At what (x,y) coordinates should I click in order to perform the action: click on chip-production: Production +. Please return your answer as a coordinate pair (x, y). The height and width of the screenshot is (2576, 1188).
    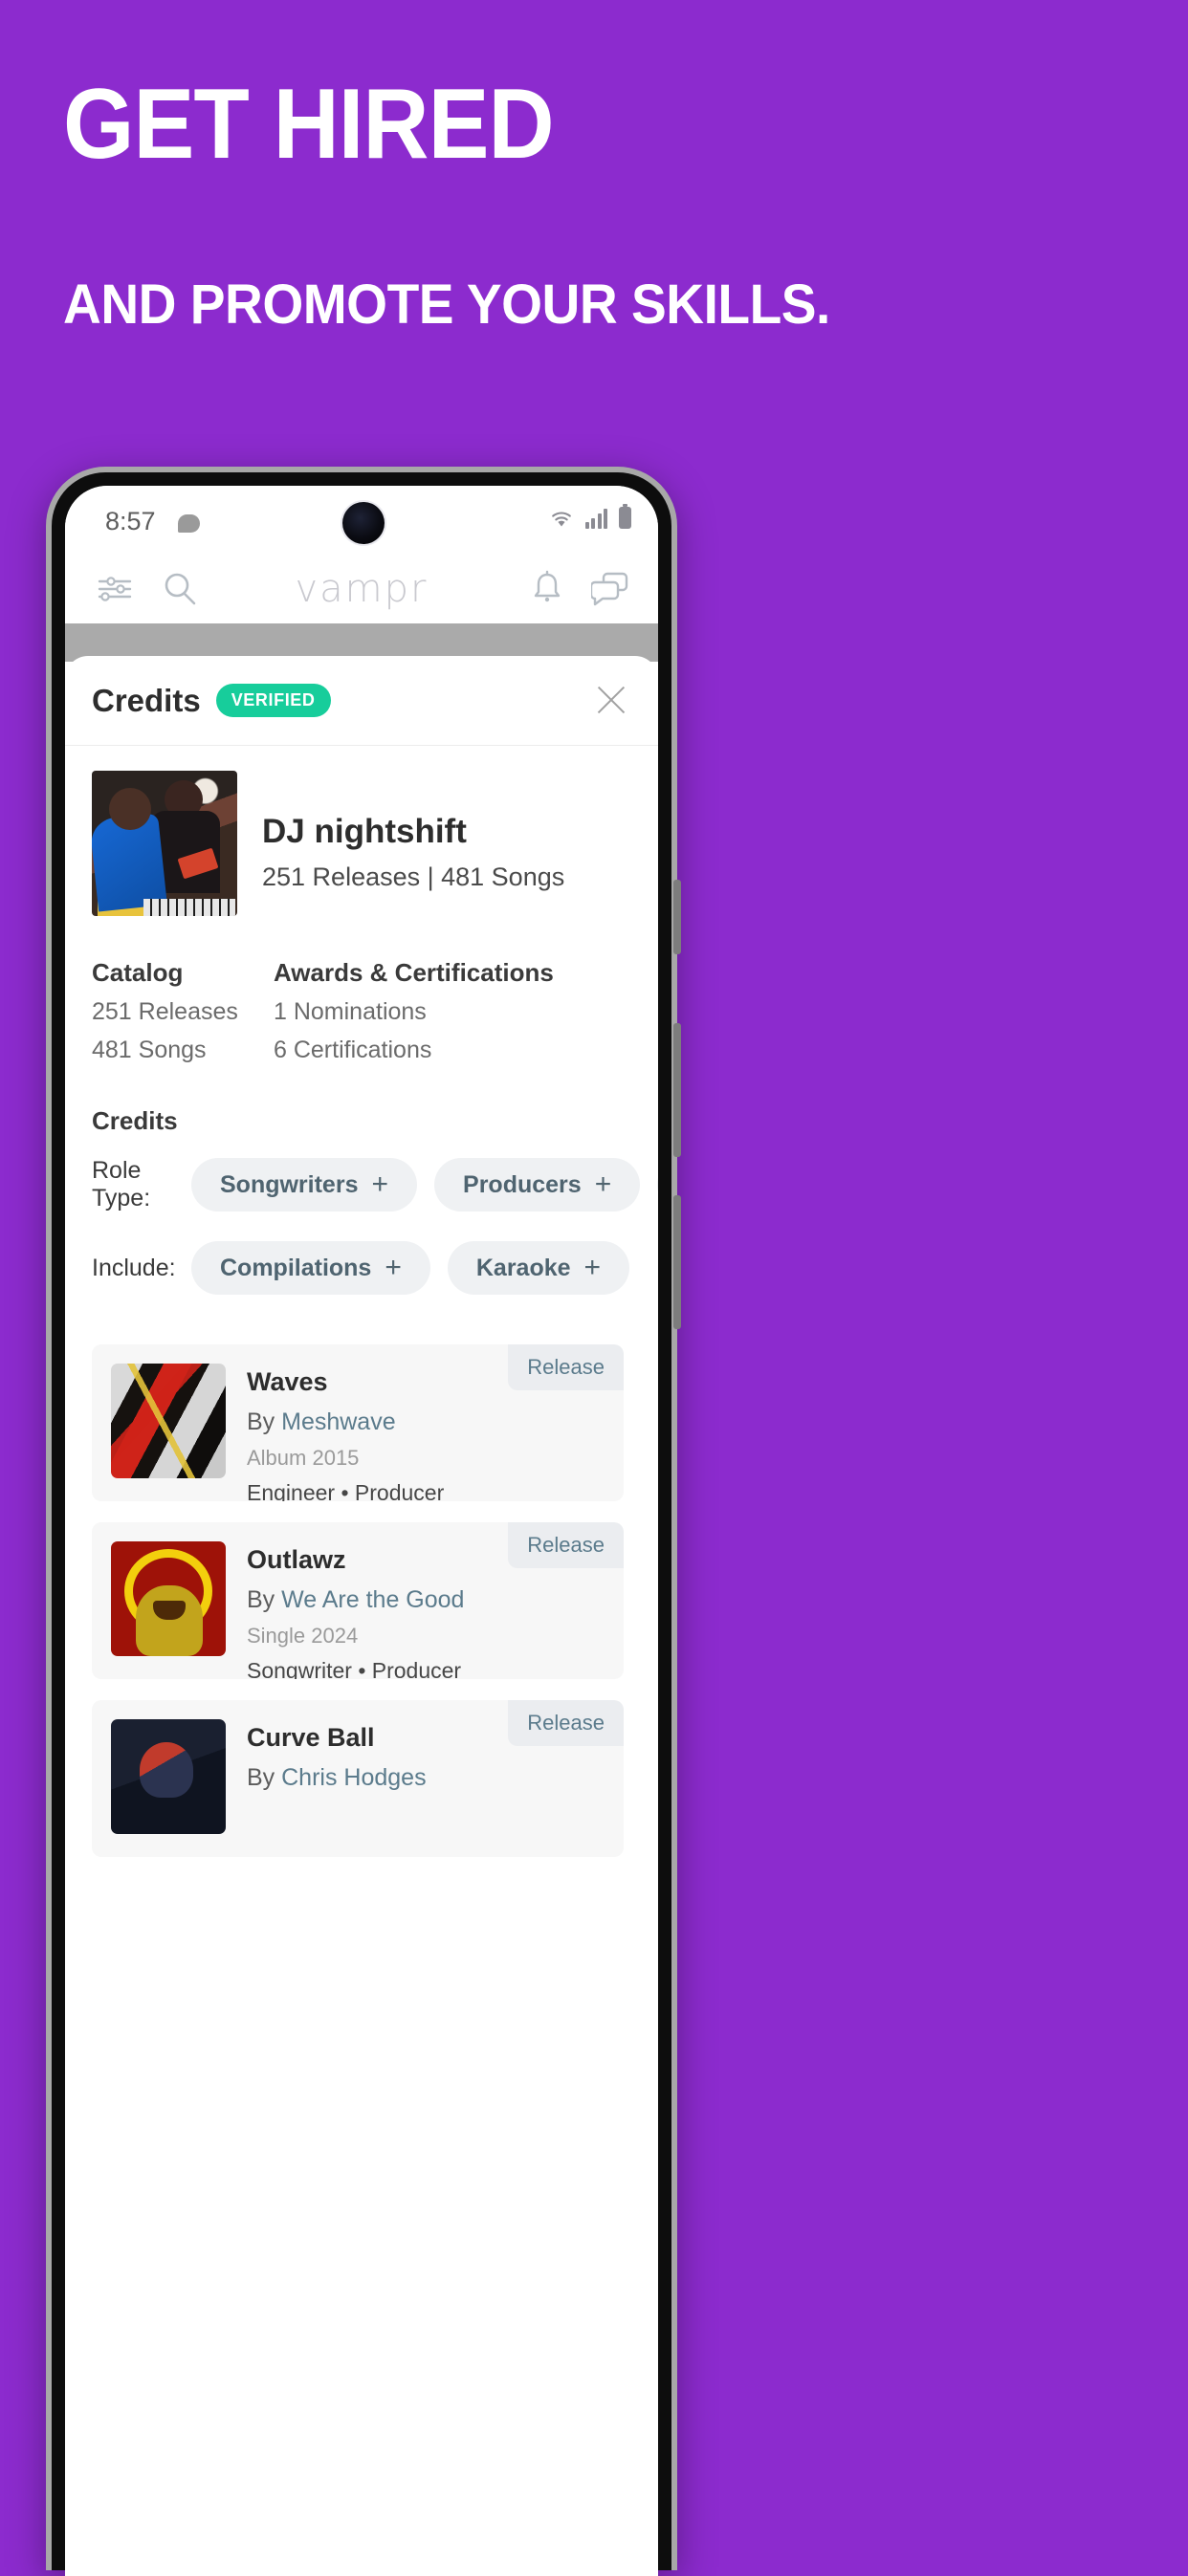
    Looking at the image, I should click on (657, 1185).